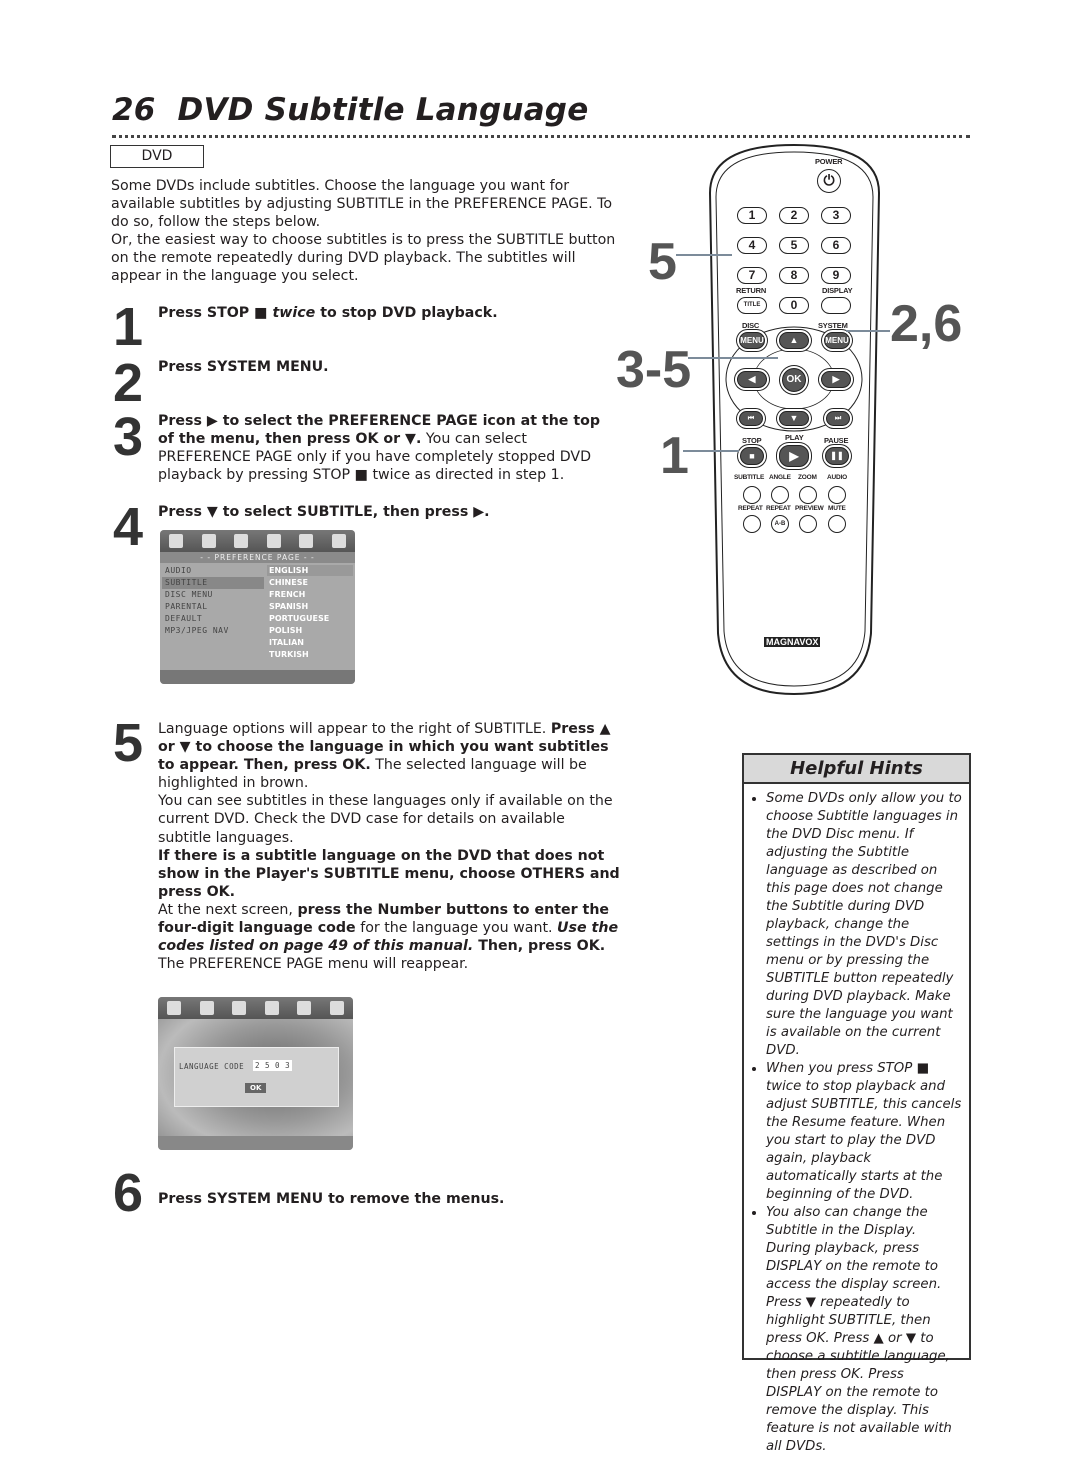 Image resolution: width=1080 pixels, height=1457 pixels. I want to click on number-5-button: 5, so click(794, 245).